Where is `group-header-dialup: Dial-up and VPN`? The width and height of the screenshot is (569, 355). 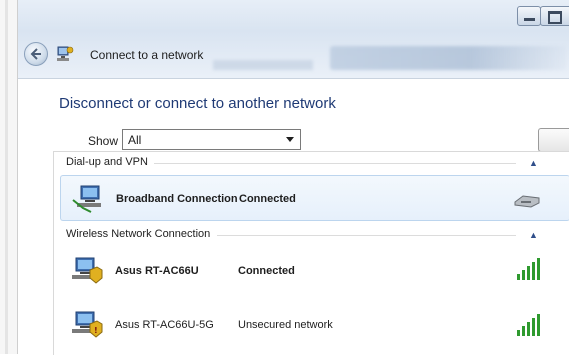 group-header-dialup: Dial-up and VPN is located at coordinates (107, 162).